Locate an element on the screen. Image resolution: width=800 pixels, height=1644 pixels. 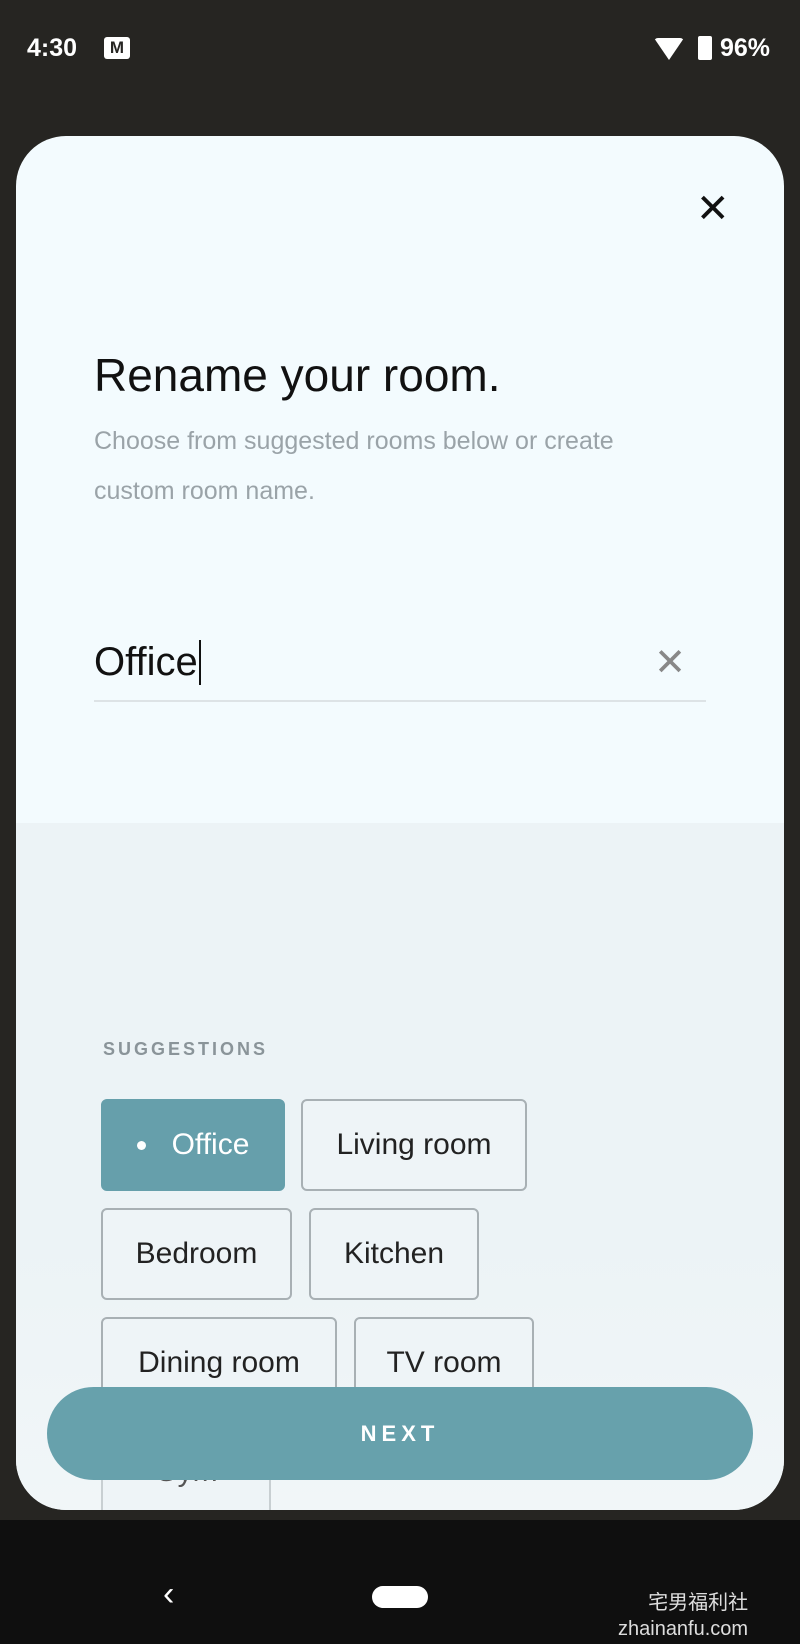
wifi-icon is located at coordinates (669, 49).